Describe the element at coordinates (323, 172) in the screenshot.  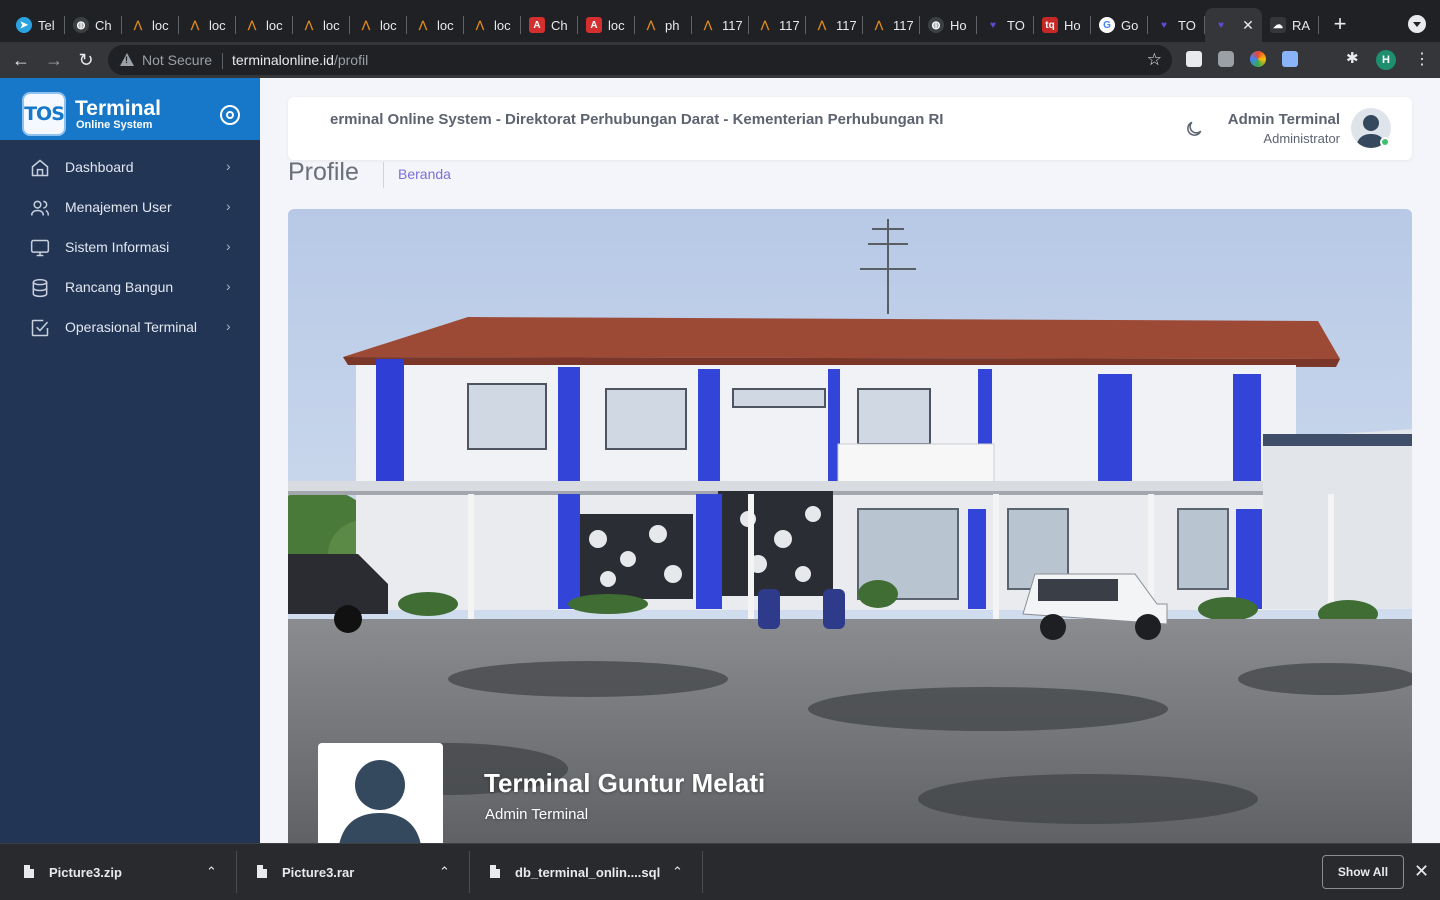
I see `page-title: Profile` at that location.